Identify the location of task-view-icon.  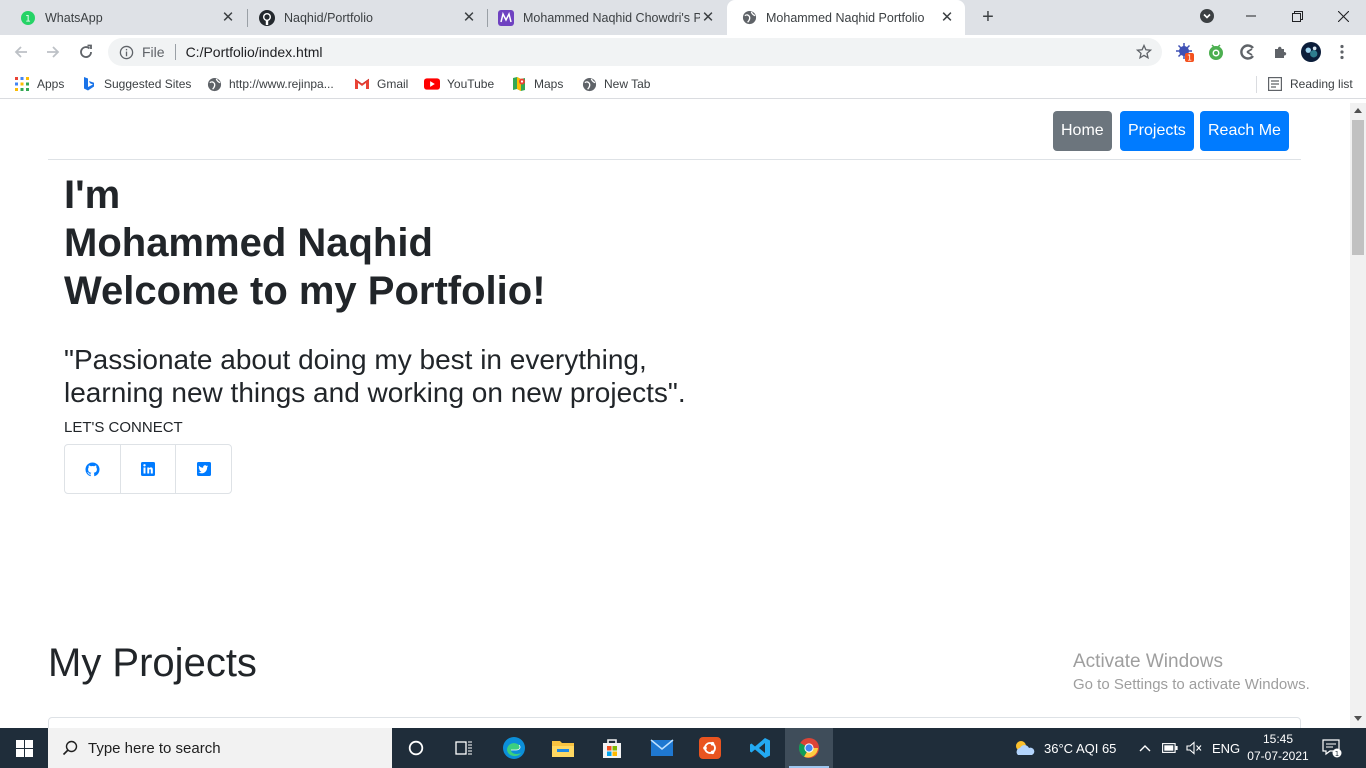
(463, 748).